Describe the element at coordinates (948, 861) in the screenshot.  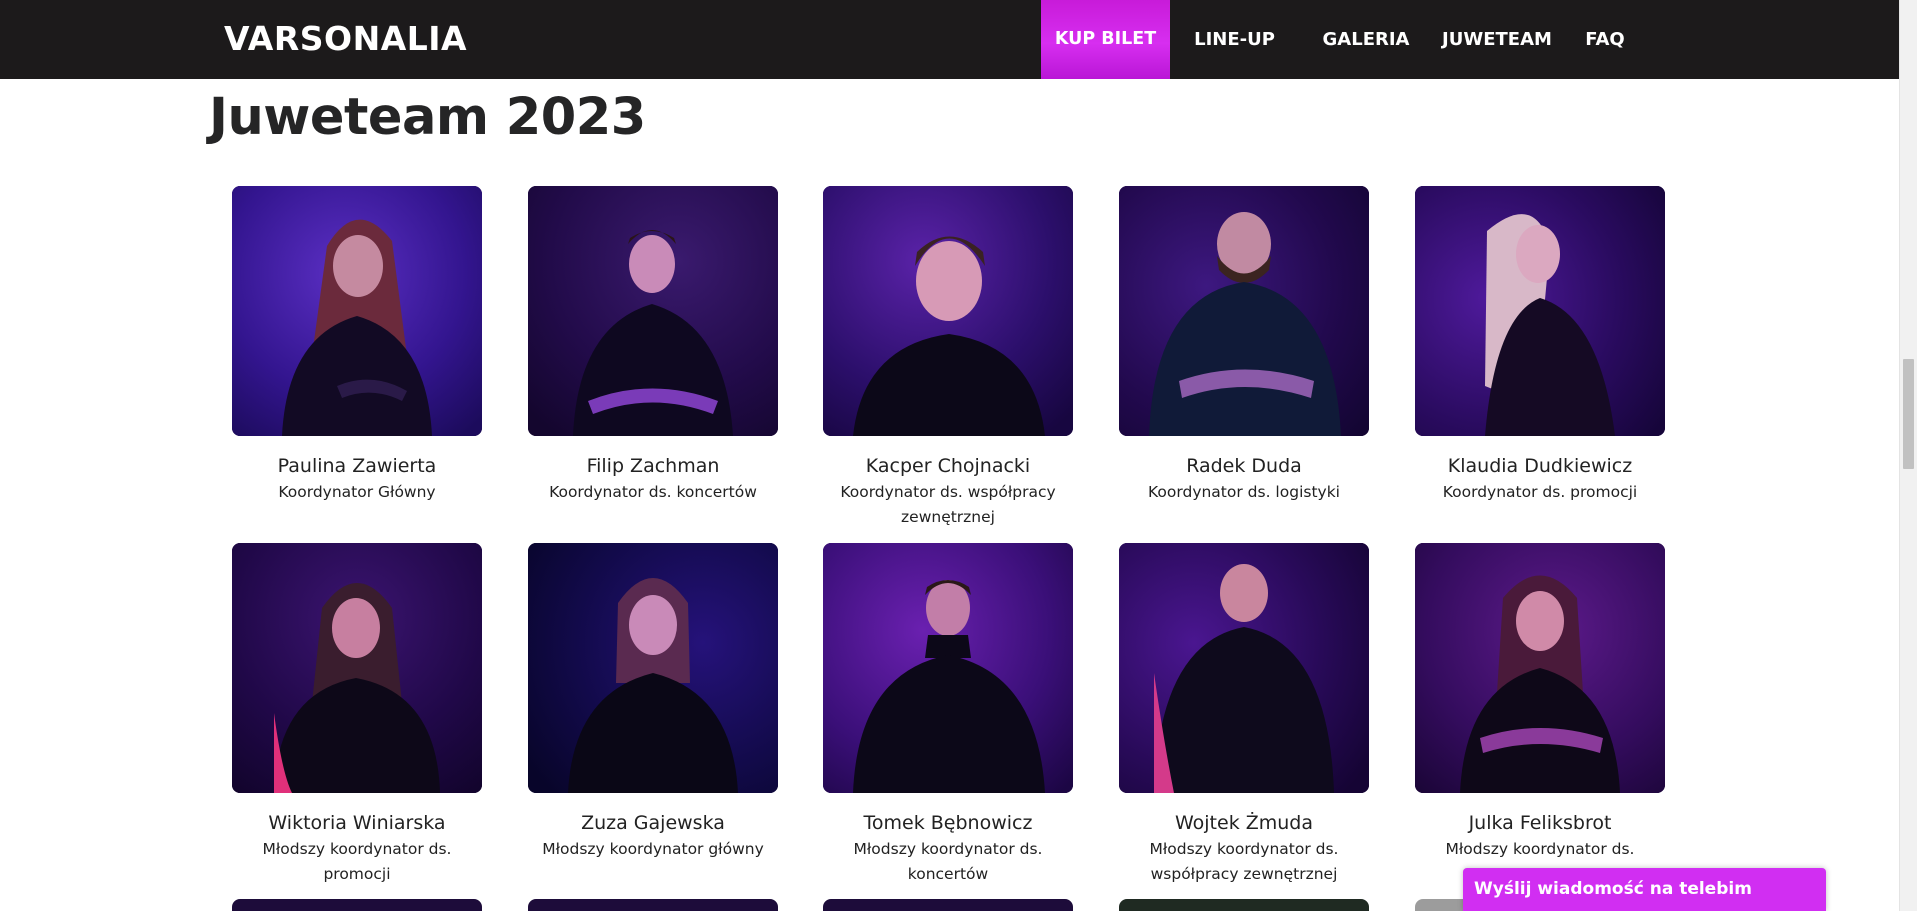
I see `member-role: Młodszy koordynator ds. koncertów` at that location.